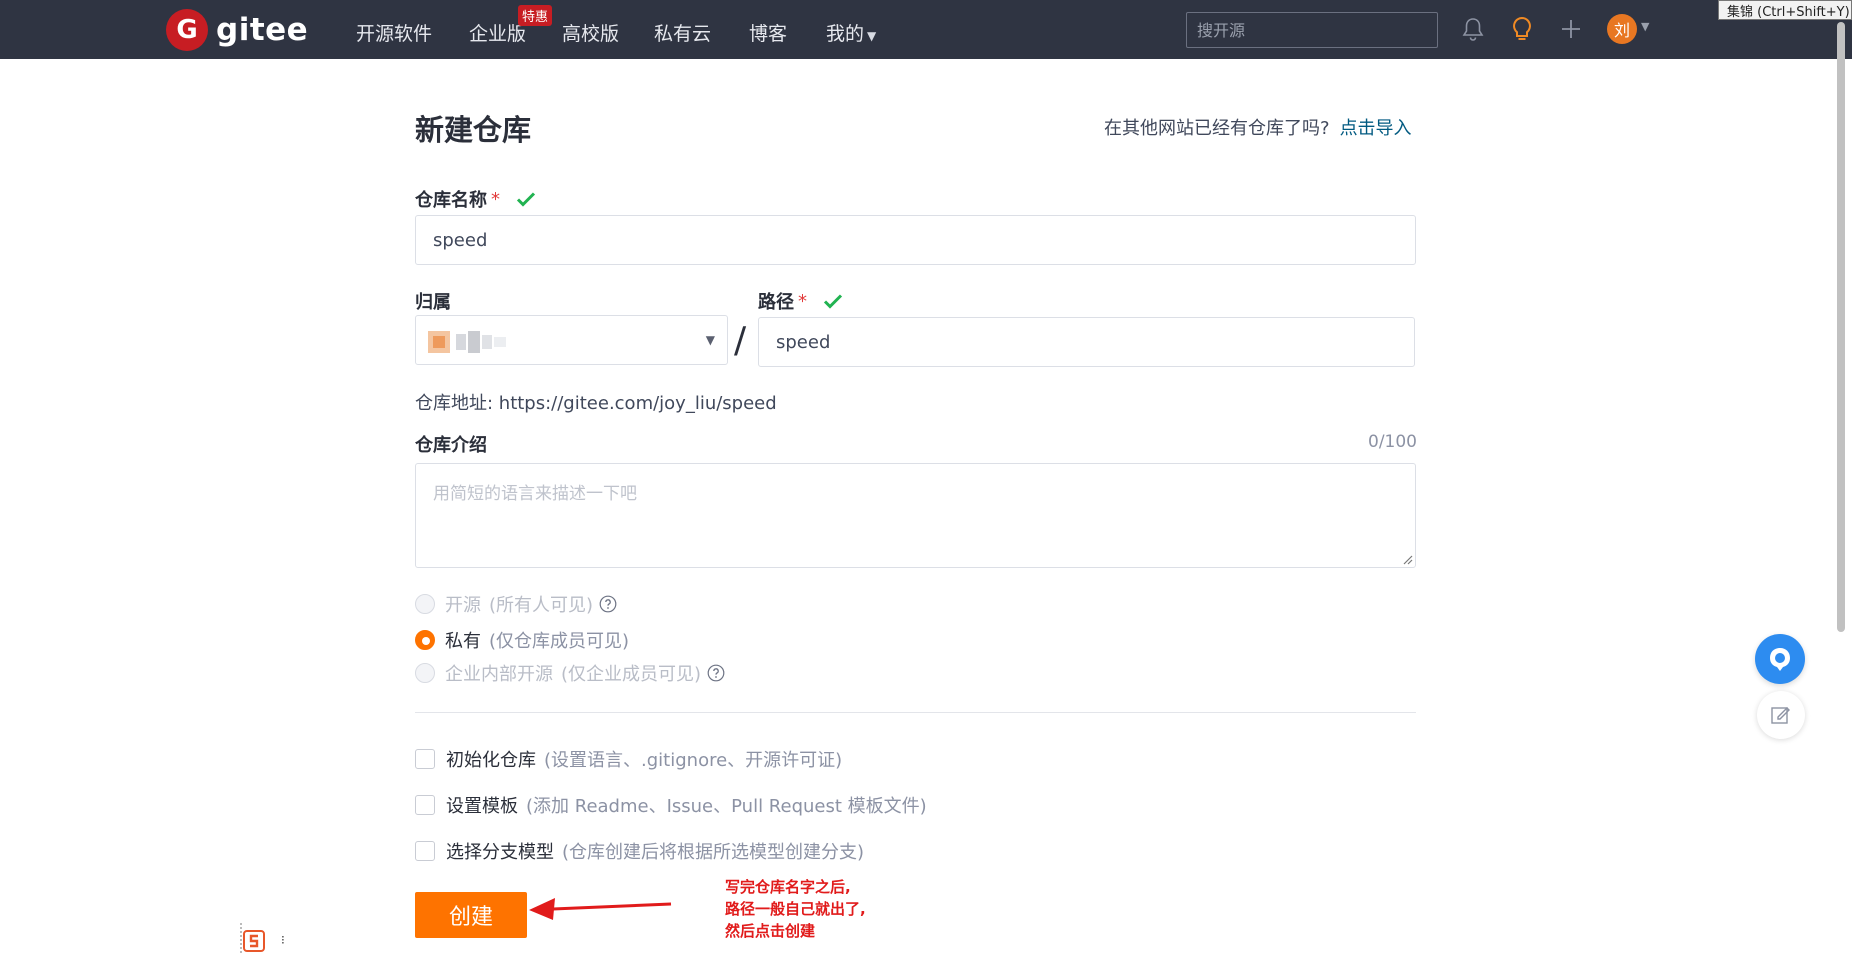  I want to click on path-input: speed, so click(1086, 342).